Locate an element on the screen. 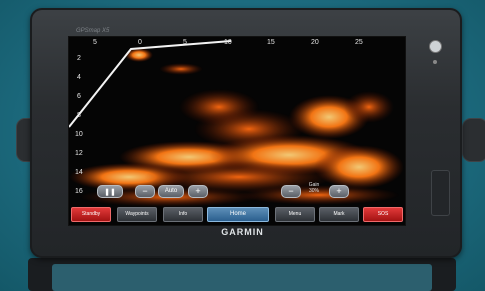 Image resolution: width=485 pixels, height=291 pixels. depth-tick: 6 is located at coordinates (79, 96).